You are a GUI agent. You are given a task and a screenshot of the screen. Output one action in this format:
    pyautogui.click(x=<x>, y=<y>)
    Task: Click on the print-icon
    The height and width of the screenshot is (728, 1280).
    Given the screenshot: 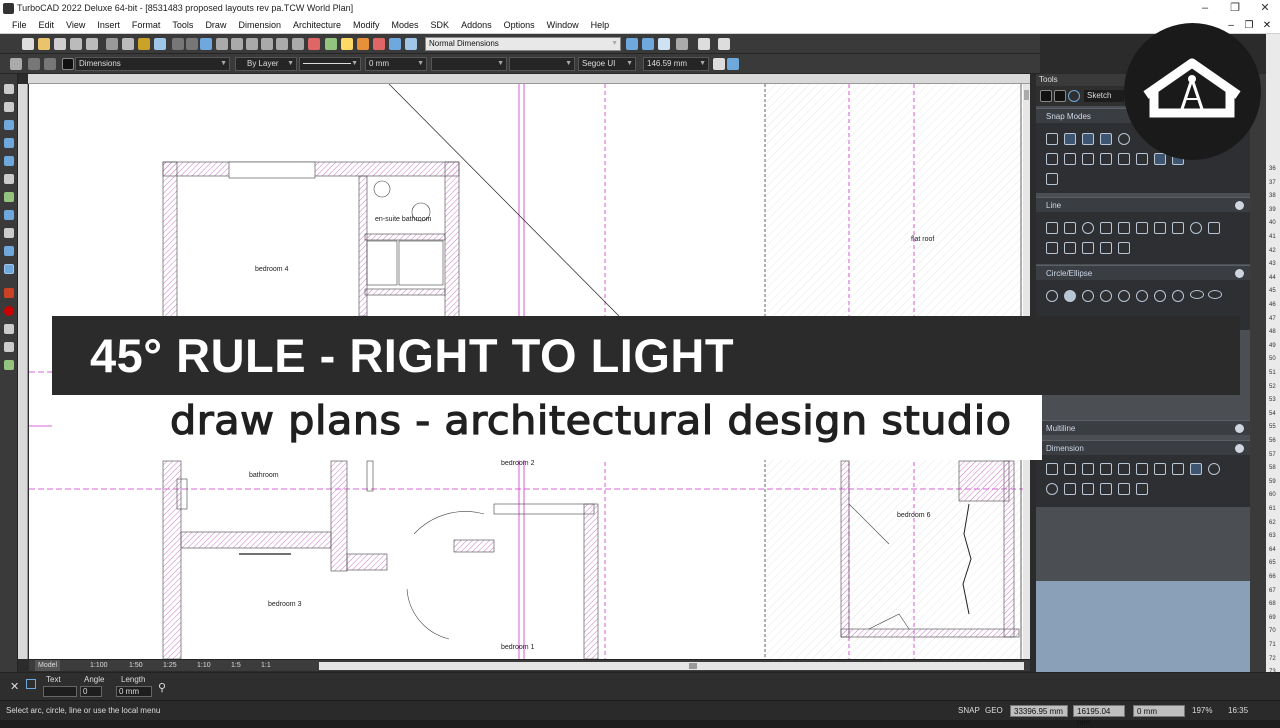 What is the action you would take?
    pyautogui.click(x=76, y=44)
    